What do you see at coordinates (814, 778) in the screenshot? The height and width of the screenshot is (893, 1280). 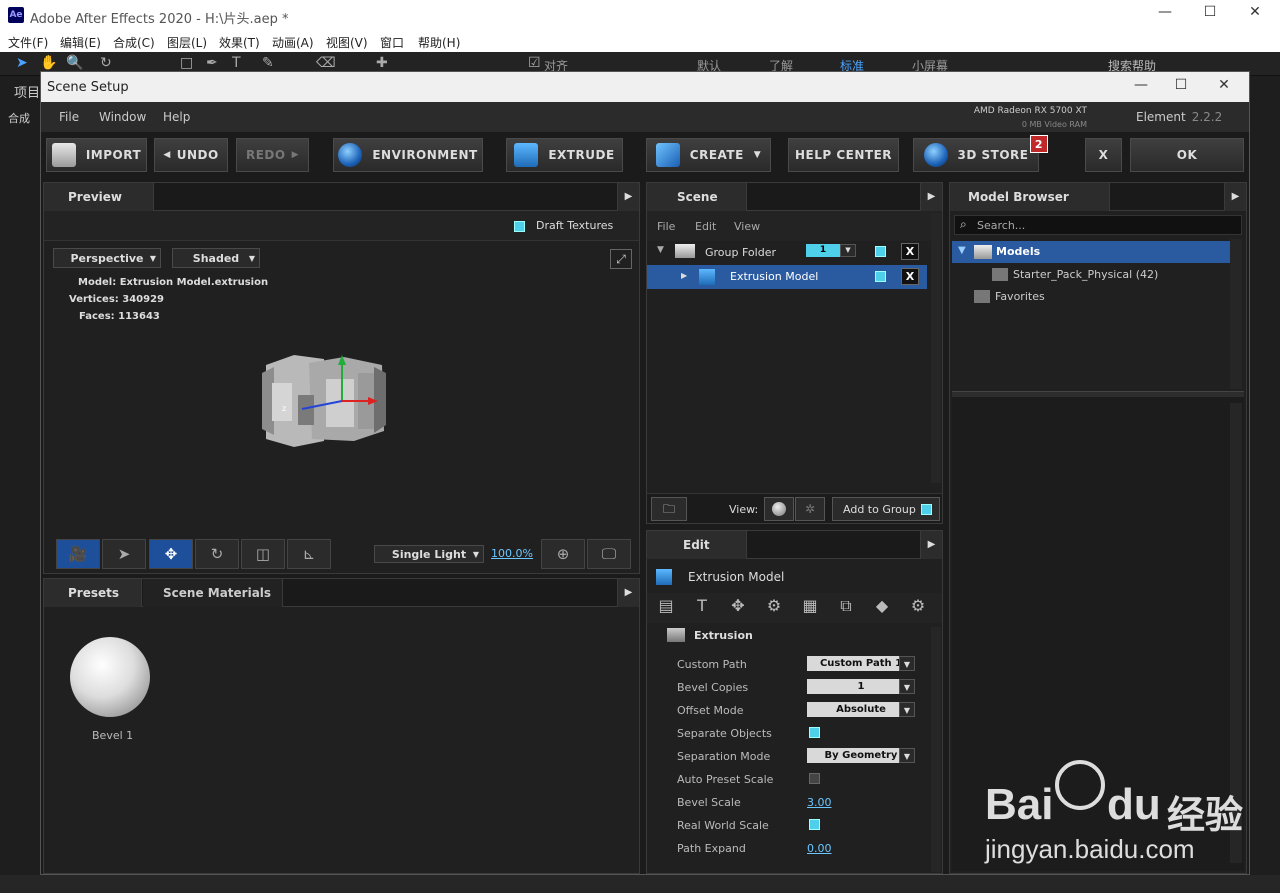 I see `auto-preset-scale-checkbox` at bounding box center [814, 778].